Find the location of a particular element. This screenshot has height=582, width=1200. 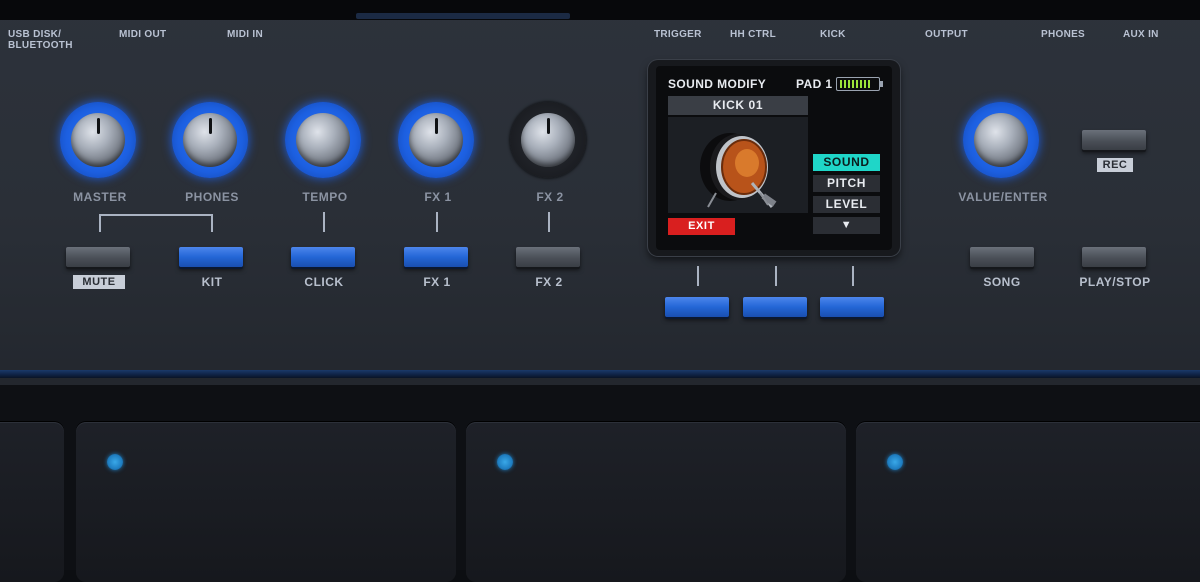

master-knob-cap is located at coordinates (98, 140).